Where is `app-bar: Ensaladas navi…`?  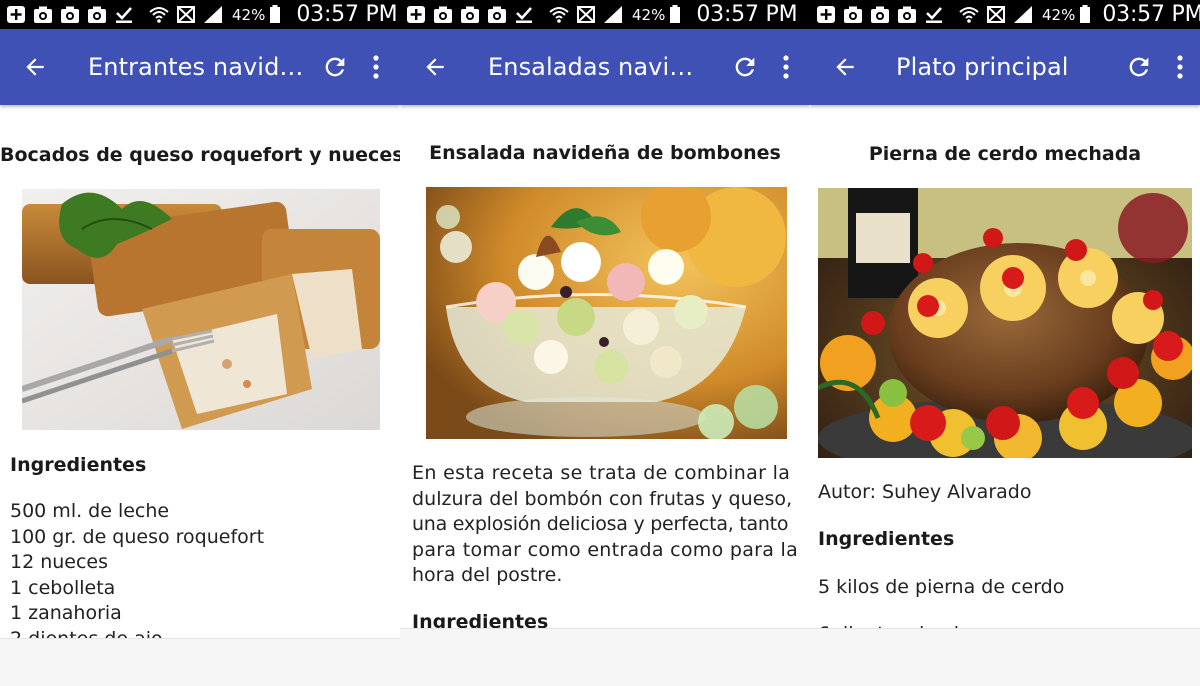
app-bar: Ensaladas navi… is located at coordinates (605, 67).